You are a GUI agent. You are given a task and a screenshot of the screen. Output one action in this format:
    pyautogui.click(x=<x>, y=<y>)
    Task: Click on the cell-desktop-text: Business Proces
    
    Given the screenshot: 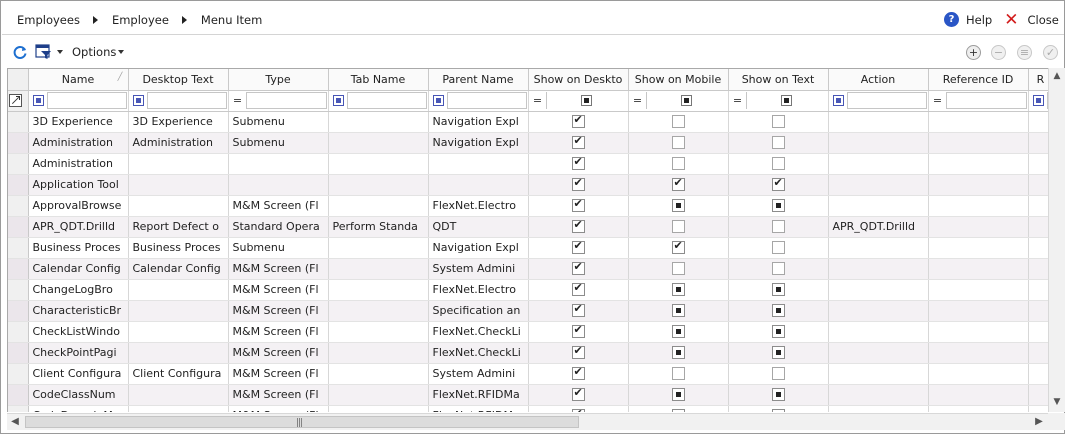 What is the action you would take?
    pyautogui.click(x=178, y=248)
    